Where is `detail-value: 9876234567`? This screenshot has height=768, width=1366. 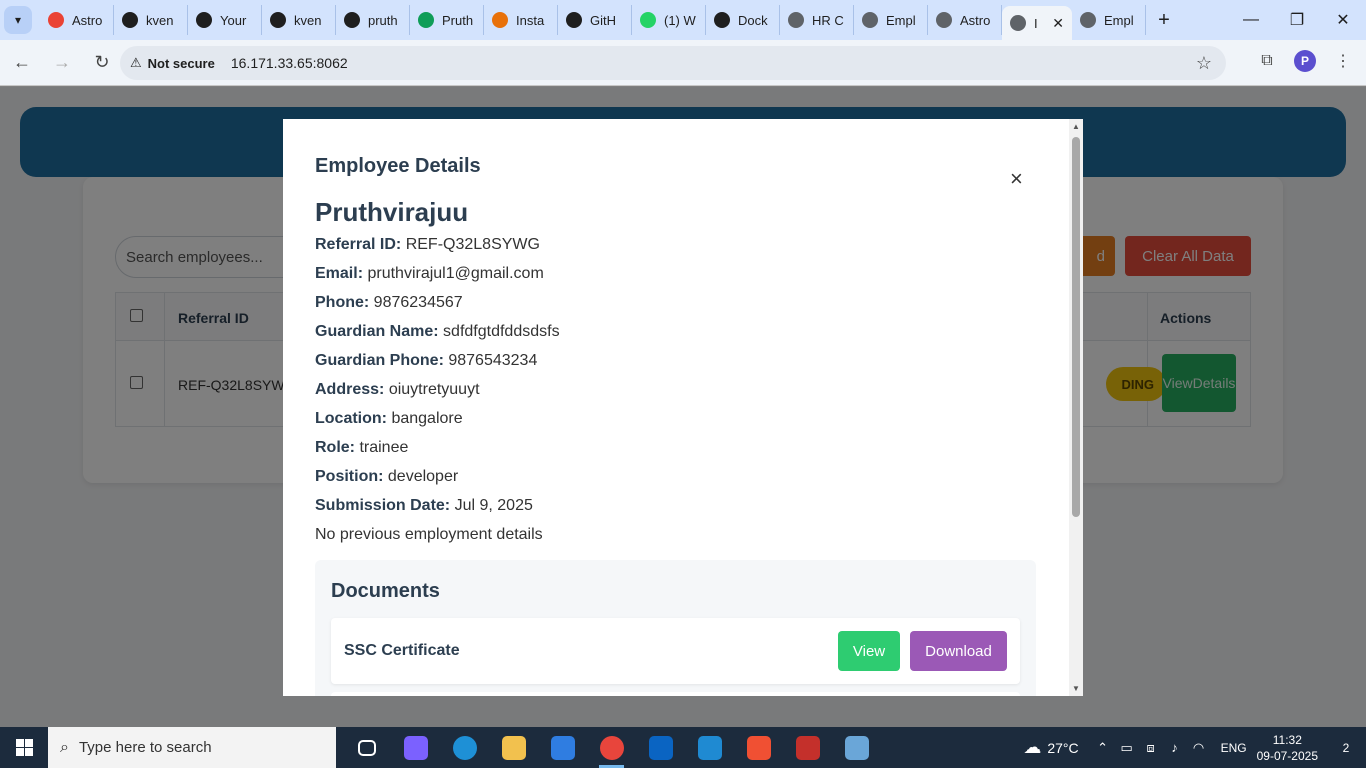
detail-value: 9876234567 is located at coordinates (418, 302).